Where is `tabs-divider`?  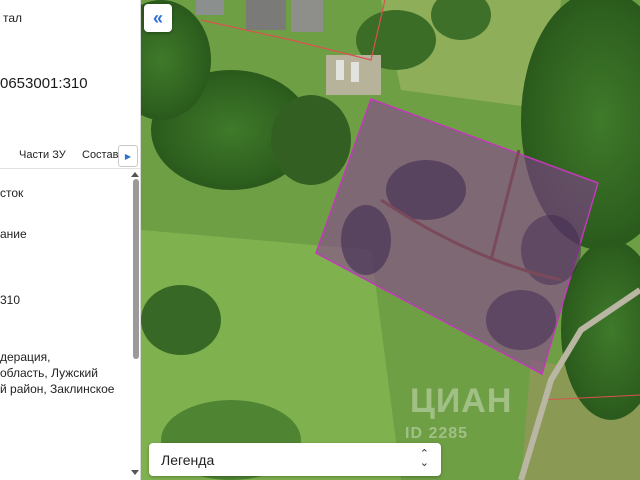 tabs-divider is located at coordinates (70, 168).